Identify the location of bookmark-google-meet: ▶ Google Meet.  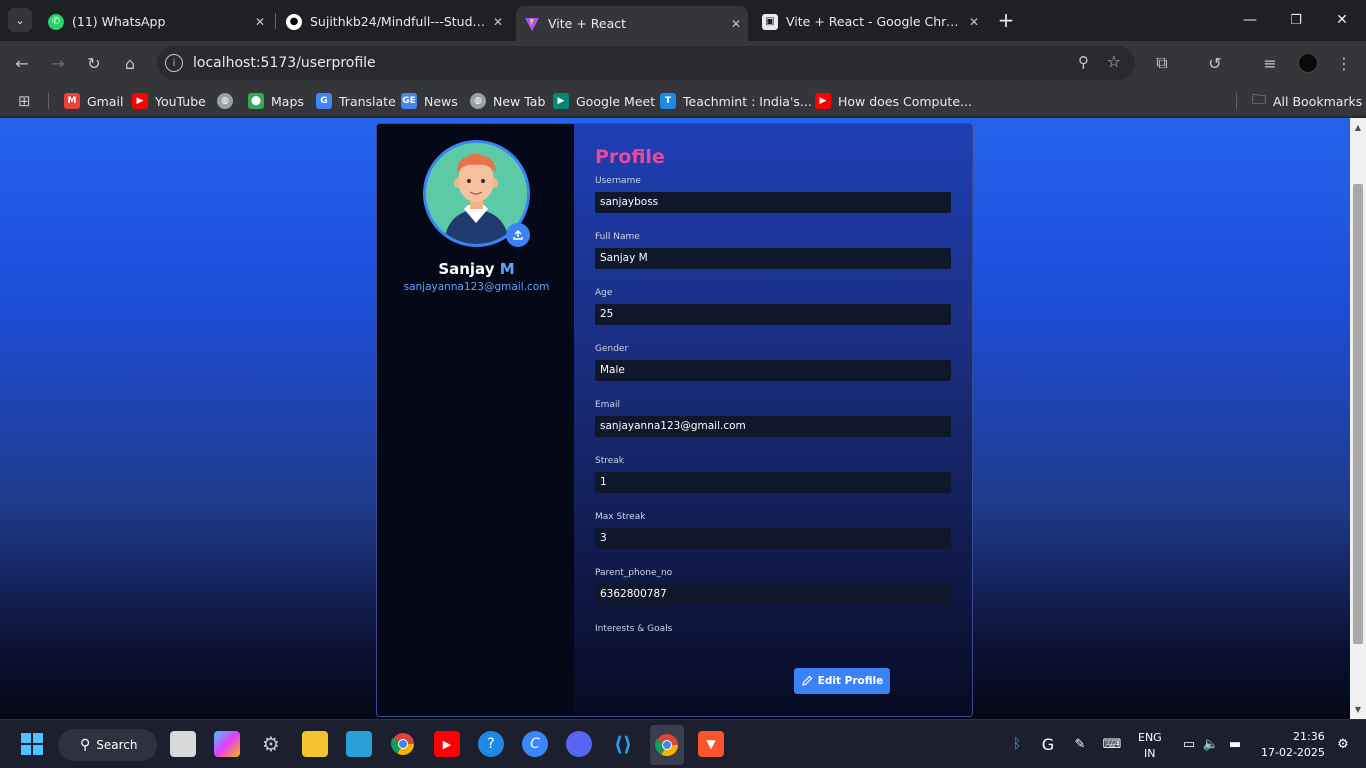
(604, 101).